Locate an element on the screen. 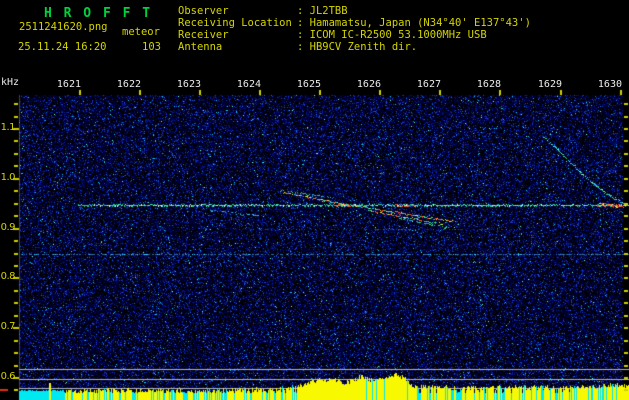 The height and width of the screenshot is (400, 629). info-label: Receiver is located at coordinates (203, 35).